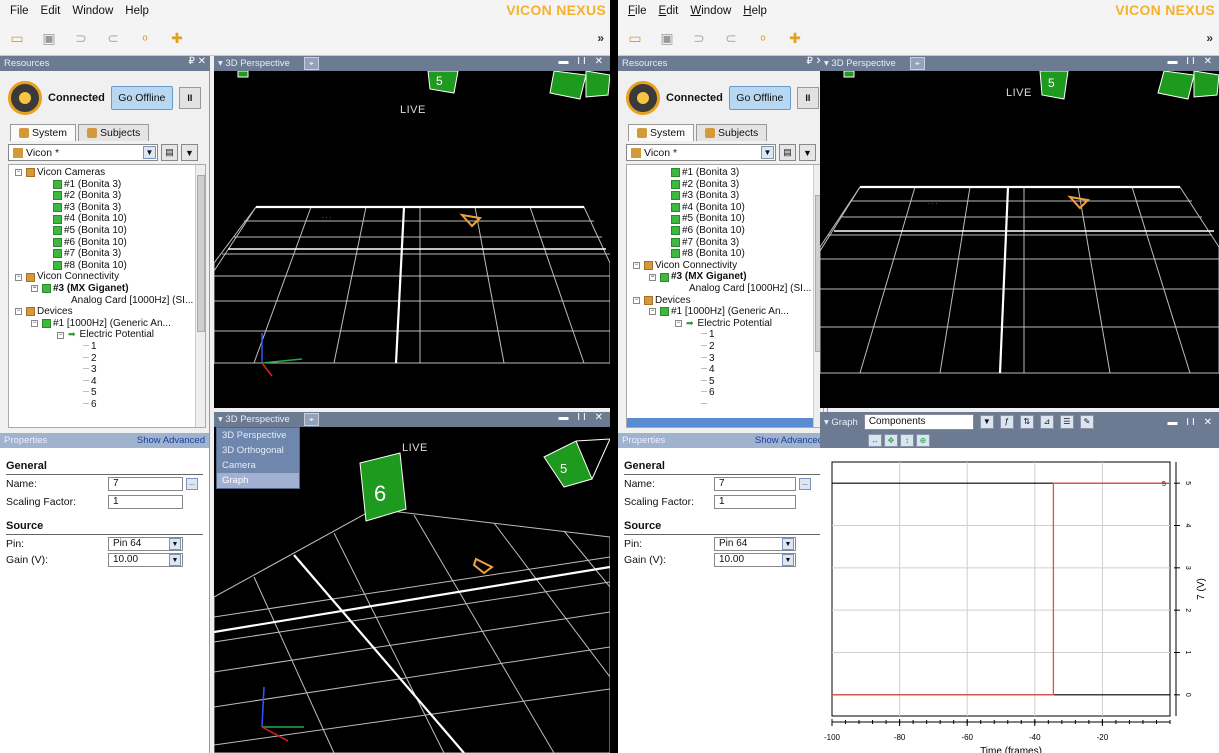 The width and height of the screenshot is (1219, 753). I want to click on tab-system: System, so click(661, 132).